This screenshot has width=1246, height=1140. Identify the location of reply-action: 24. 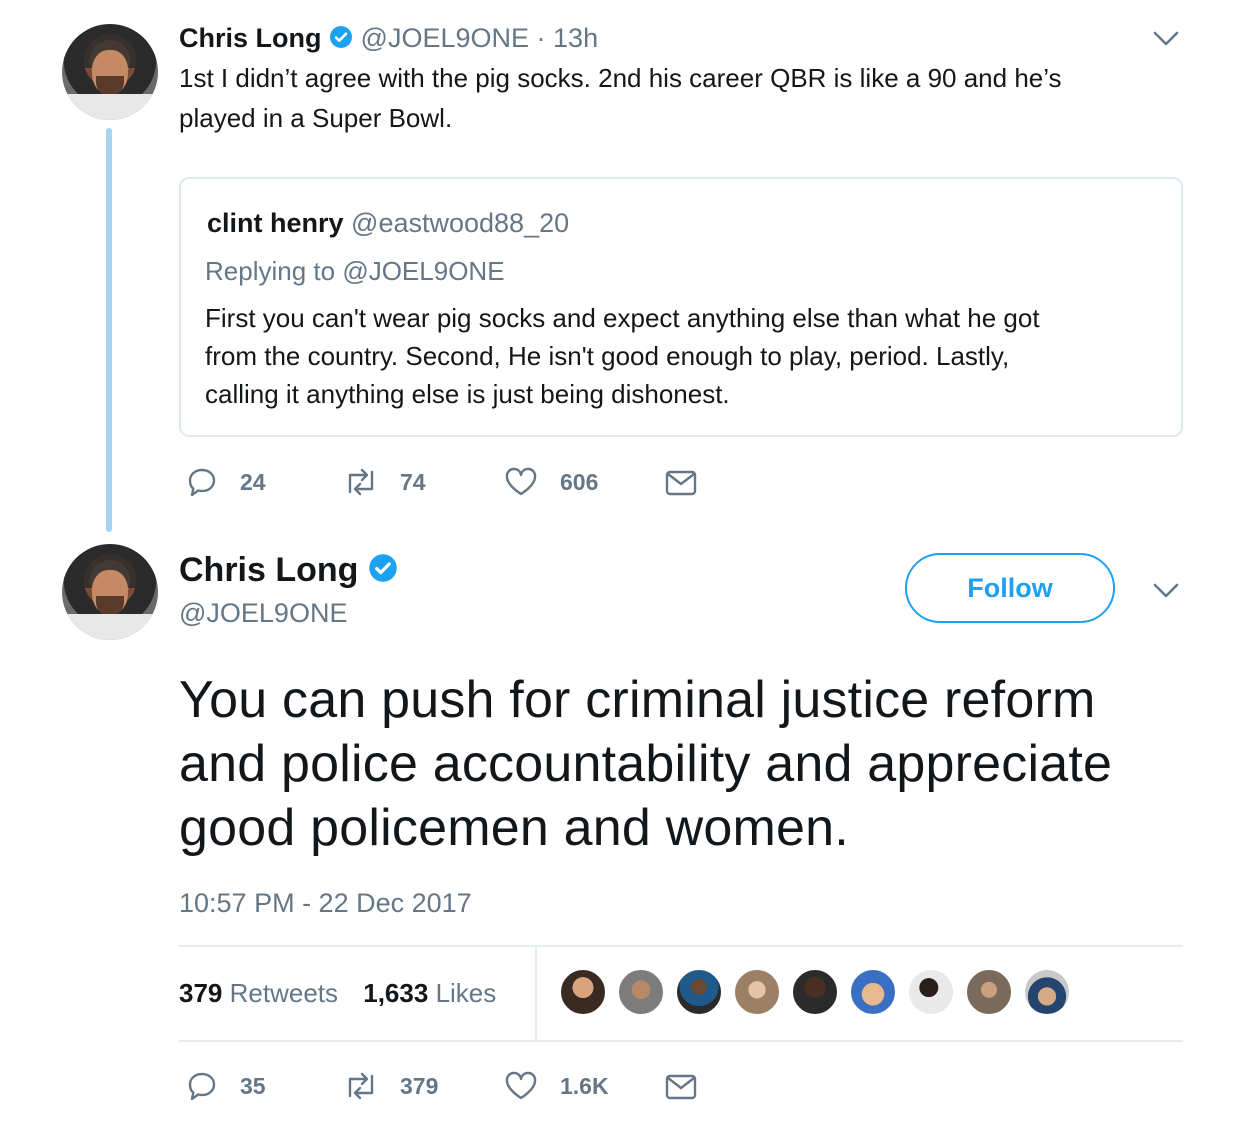
(226, 482).